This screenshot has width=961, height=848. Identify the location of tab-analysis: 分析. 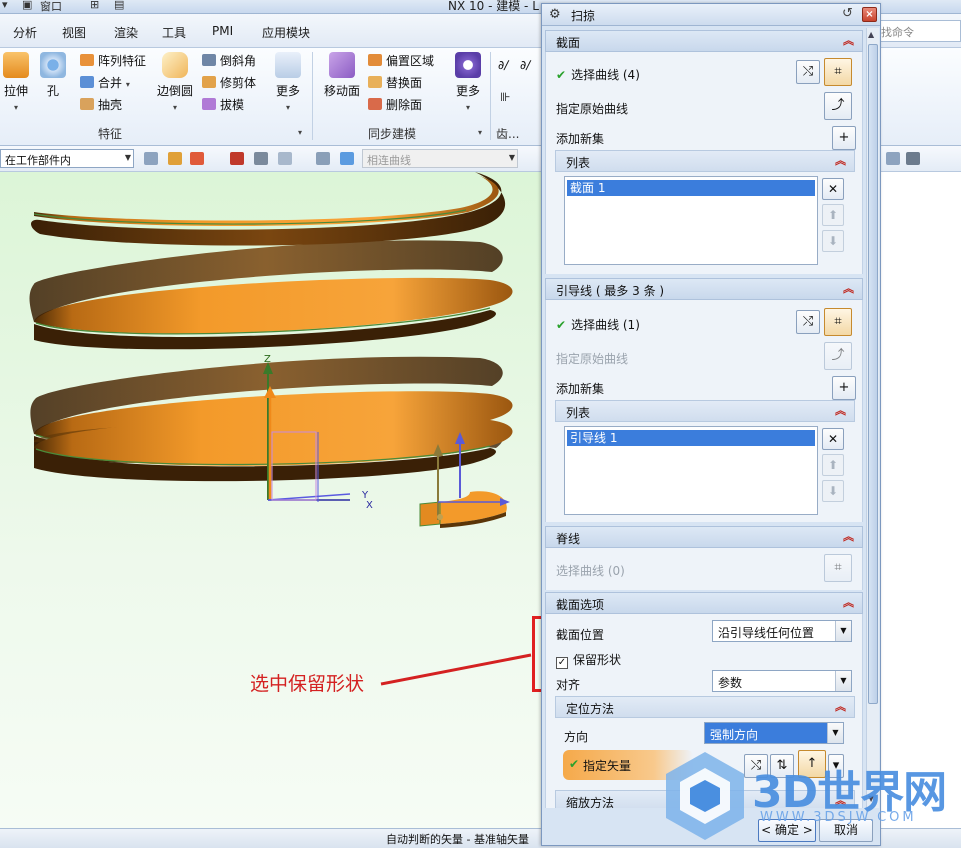
(25, 32).